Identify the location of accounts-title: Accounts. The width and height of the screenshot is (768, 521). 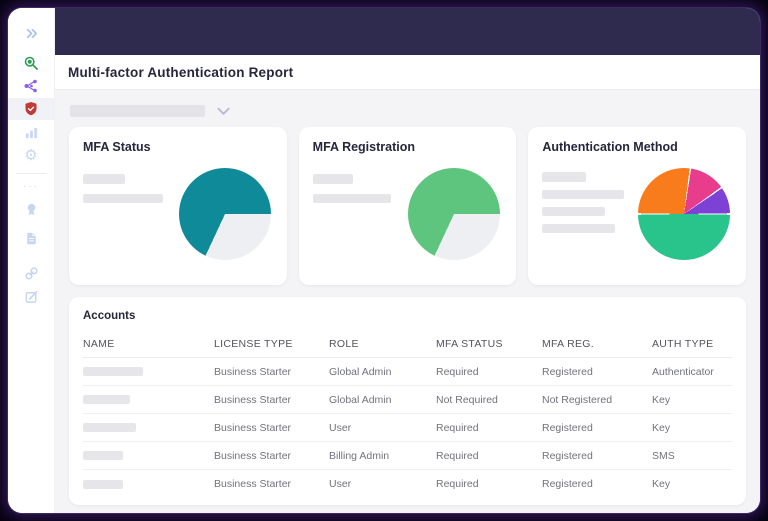
(109, 316).